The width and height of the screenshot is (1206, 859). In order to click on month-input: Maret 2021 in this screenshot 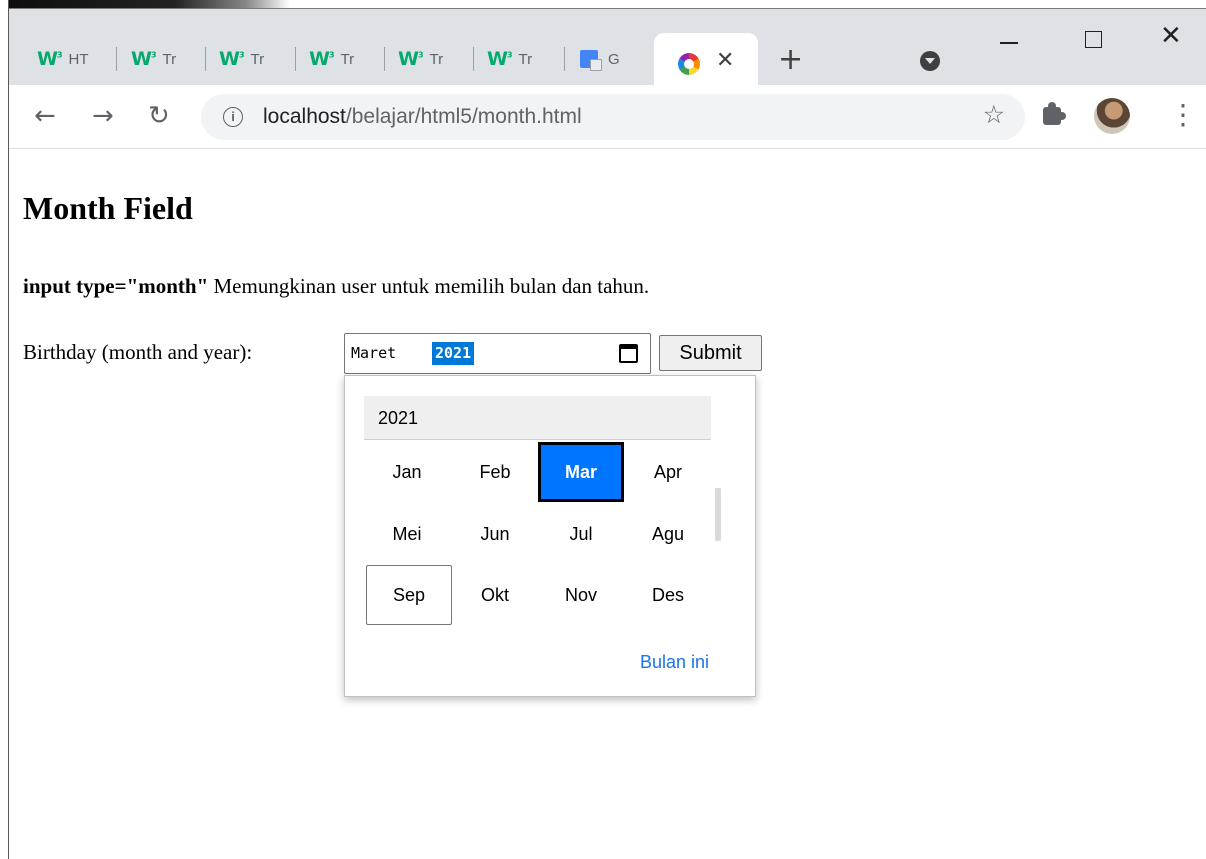, I will do `click(497, 353)`.